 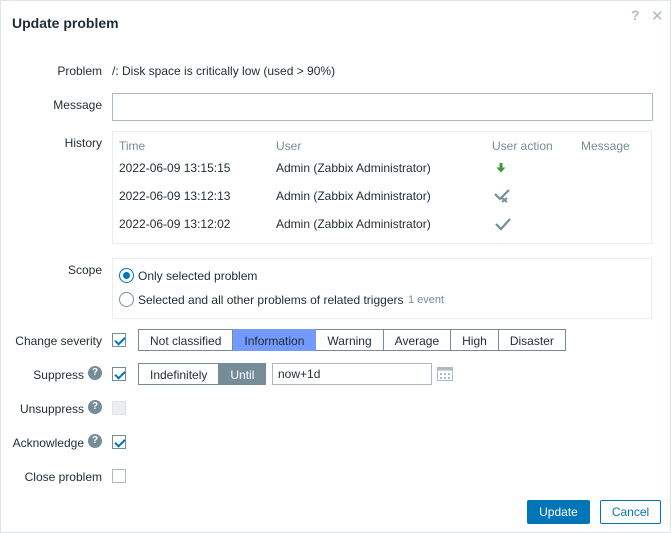 What do you see at coordinates (426, 300) in the screenshot?
I see `event-count: 1 event` at bounding box center [426, 300].